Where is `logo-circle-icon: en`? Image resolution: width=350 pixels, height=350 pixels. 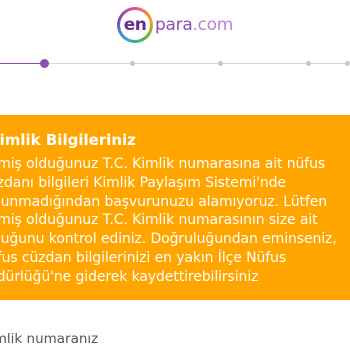 logo-circle-icon: en is located at coordinates (135, 25).